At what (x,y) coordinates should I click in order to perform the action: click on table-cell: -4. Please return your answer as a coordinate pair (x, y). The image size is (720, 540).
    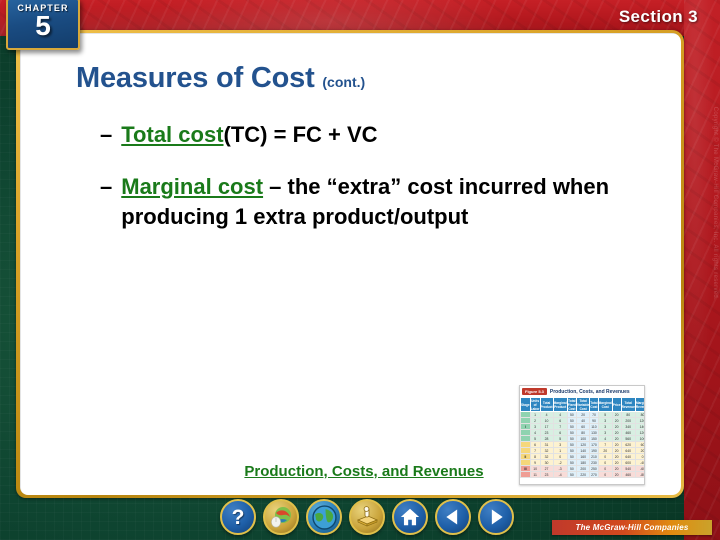
    Looking at the image, I should click on (560, 475).